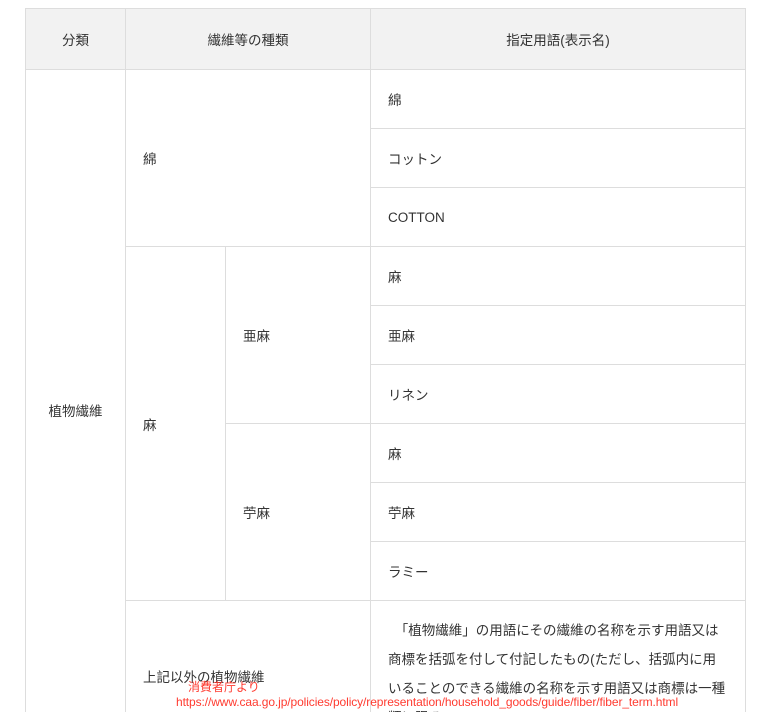 This screenshot has width=764, height=712. What do you see at coordinates (298, 335) in the screenshot?
I see `subgroup-cell-flax: 亜麻` at bounding box center [298, 335].